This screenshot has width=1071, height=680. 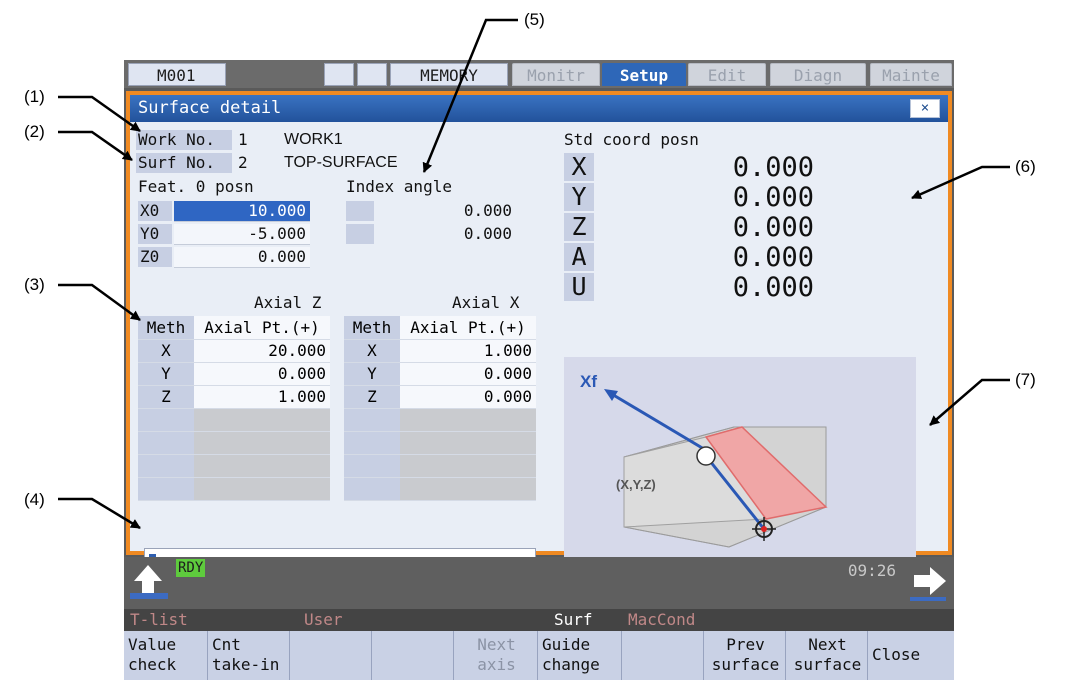 What do you see at coordinates (496, 644) in the screenshot?
I see `fkey-5-line1: Next` at bounding box center [496, 644].